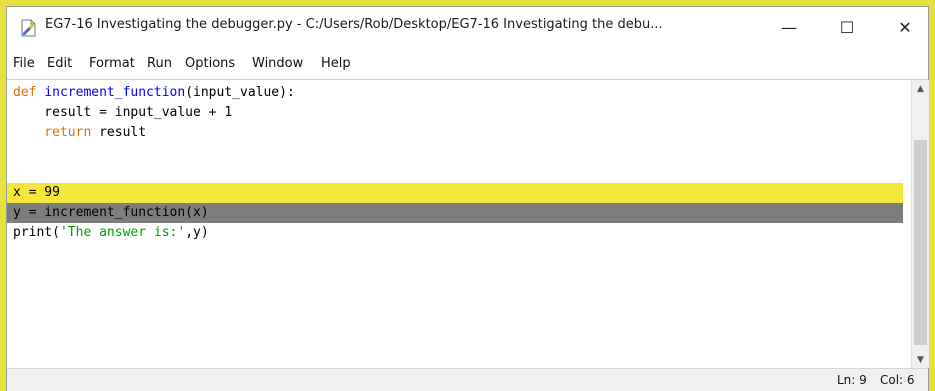  Describe the element at coordinates (119, 132) in the screenshot. I see `code-text: result` at that location.